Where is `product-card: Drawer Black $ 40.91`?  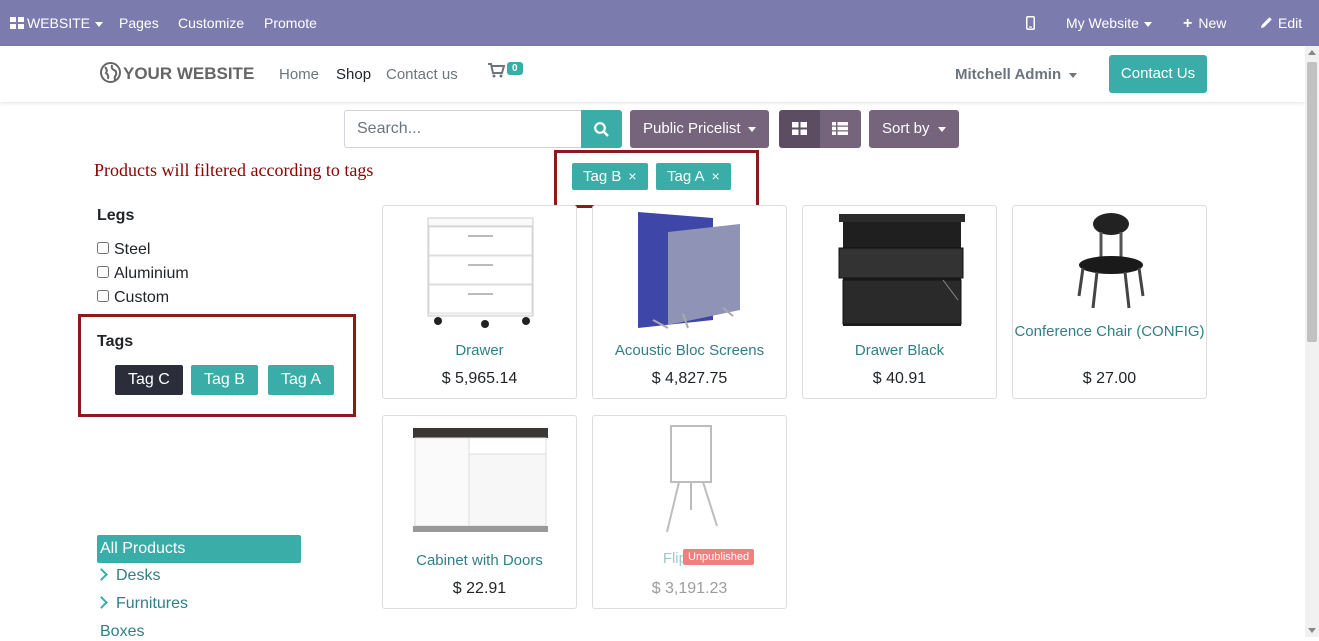
product-card: Drawer Black $ 40.91 is located at coordinates (899, 302).